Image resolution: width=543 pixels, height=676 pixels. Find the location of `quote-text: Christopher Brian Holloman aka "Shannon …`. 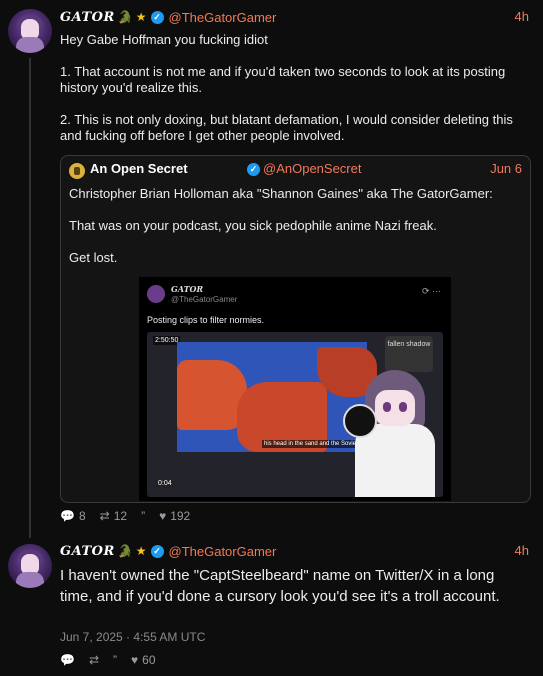

quote-text: Christopher Brian Holloman aka "Shannon … is located at coordinates (294, 226).